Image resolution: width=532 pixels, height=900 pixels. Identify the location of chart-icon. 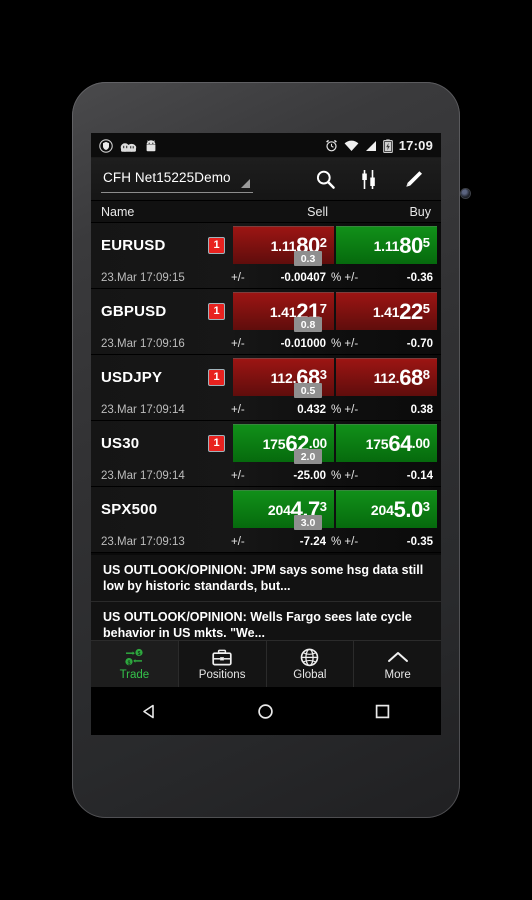
(368, 179).